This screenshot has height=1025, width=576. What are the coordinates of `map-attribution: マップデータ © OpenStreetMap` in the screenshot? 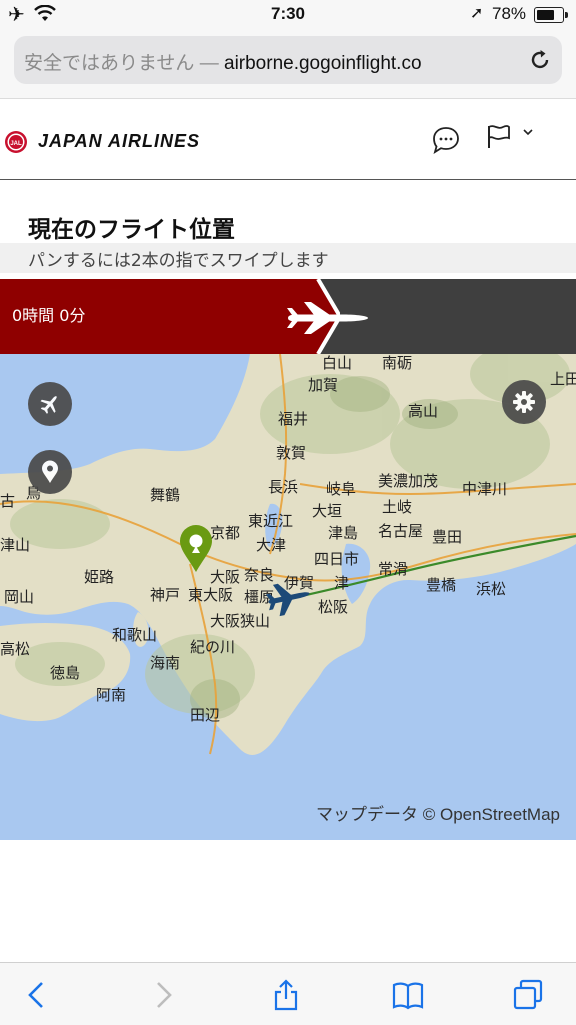 It's located at (438, 812).